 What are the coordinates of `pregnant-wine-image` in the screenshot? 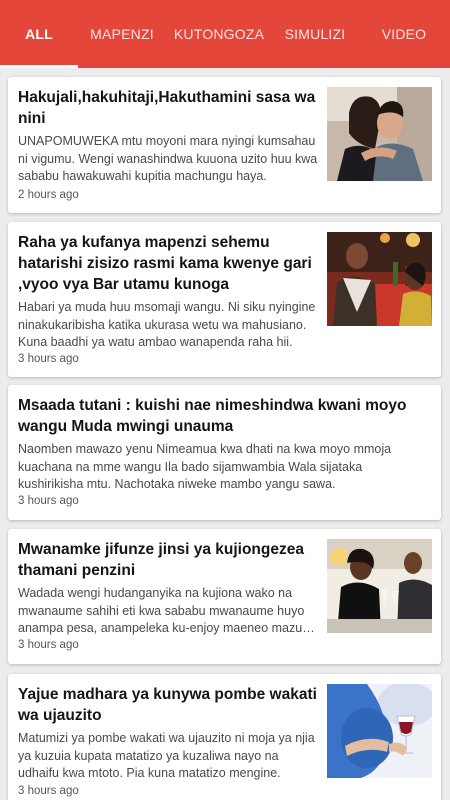 It's located at (379, 731).